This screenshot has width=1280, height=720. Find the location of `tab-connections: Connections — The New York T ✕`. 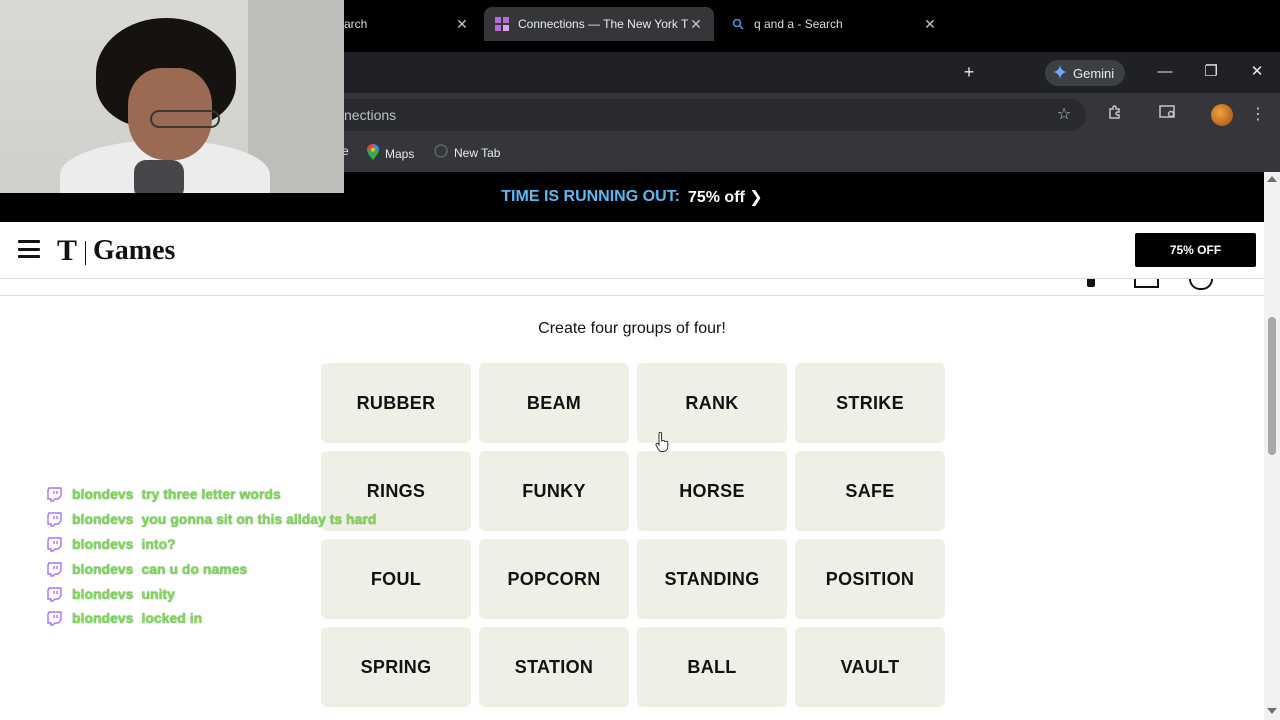

tab-connections: Connections — The New York T ✕ is located at coordinates (599, 24).